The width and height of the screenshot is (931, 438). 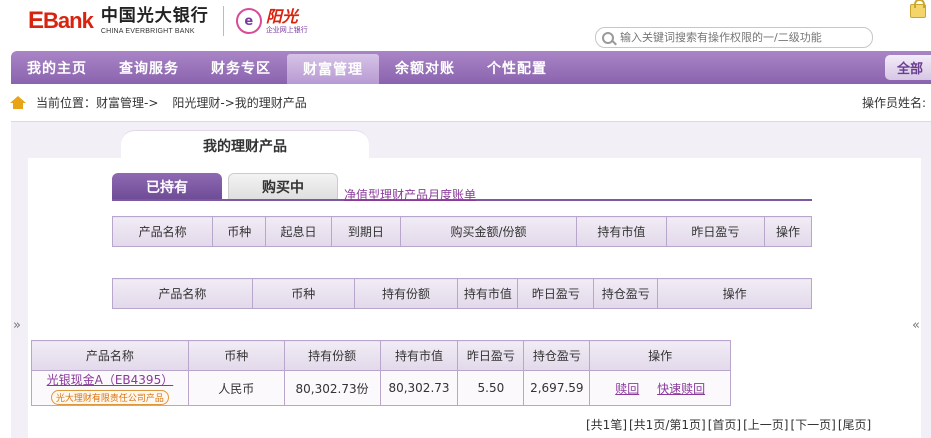 I want to click on issuer-badge: 光大理财有限责任公司产品, so click(x=109, y=397).